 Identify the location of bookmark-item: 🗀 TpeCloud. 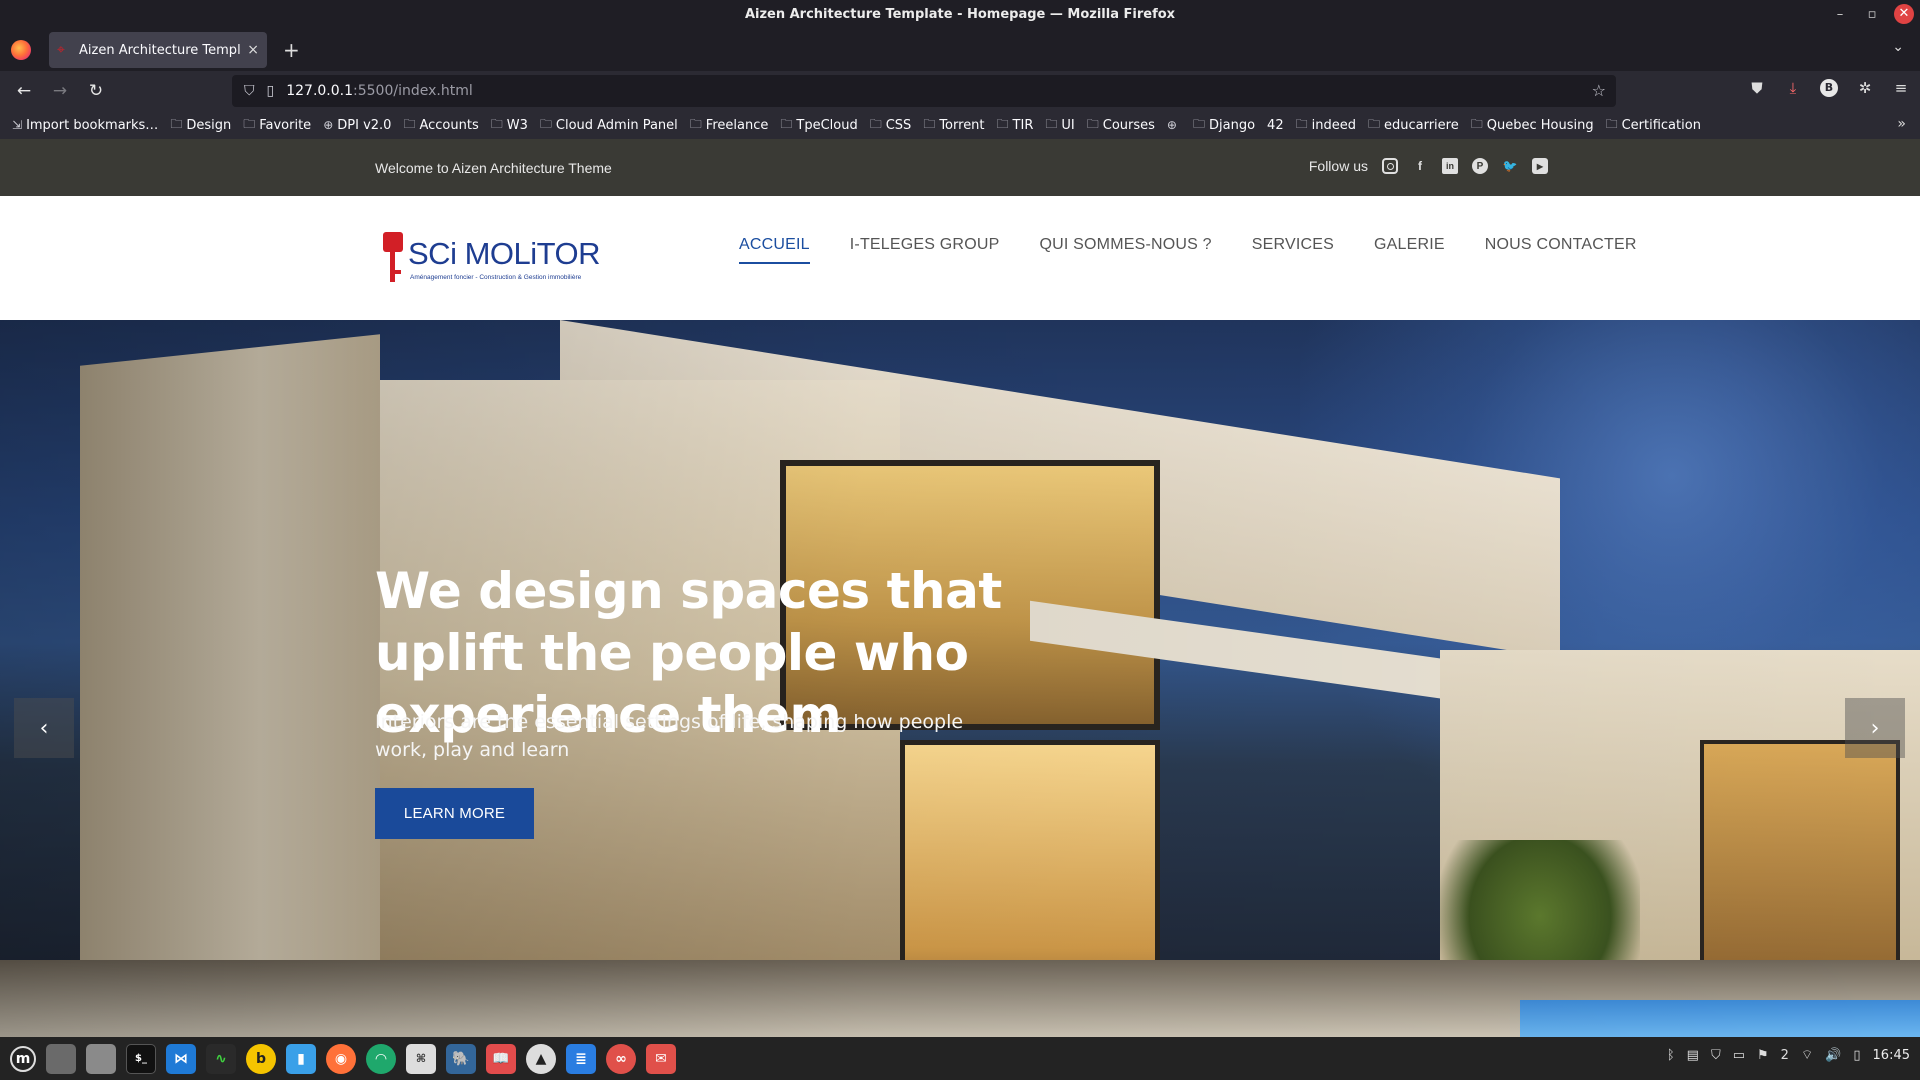
(818, 125).